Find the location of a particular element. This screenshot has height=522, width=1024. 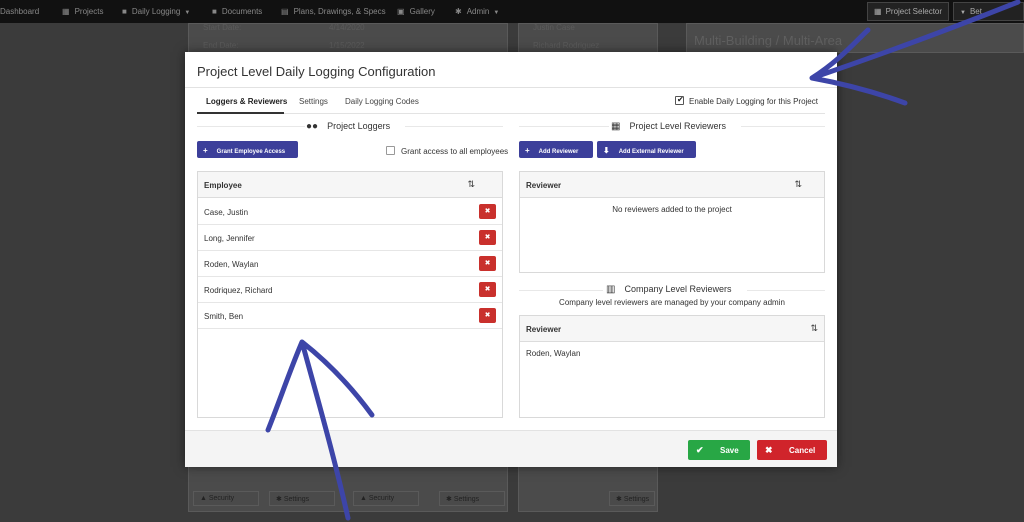

save-label: Save is located at coordinates (729, 450).